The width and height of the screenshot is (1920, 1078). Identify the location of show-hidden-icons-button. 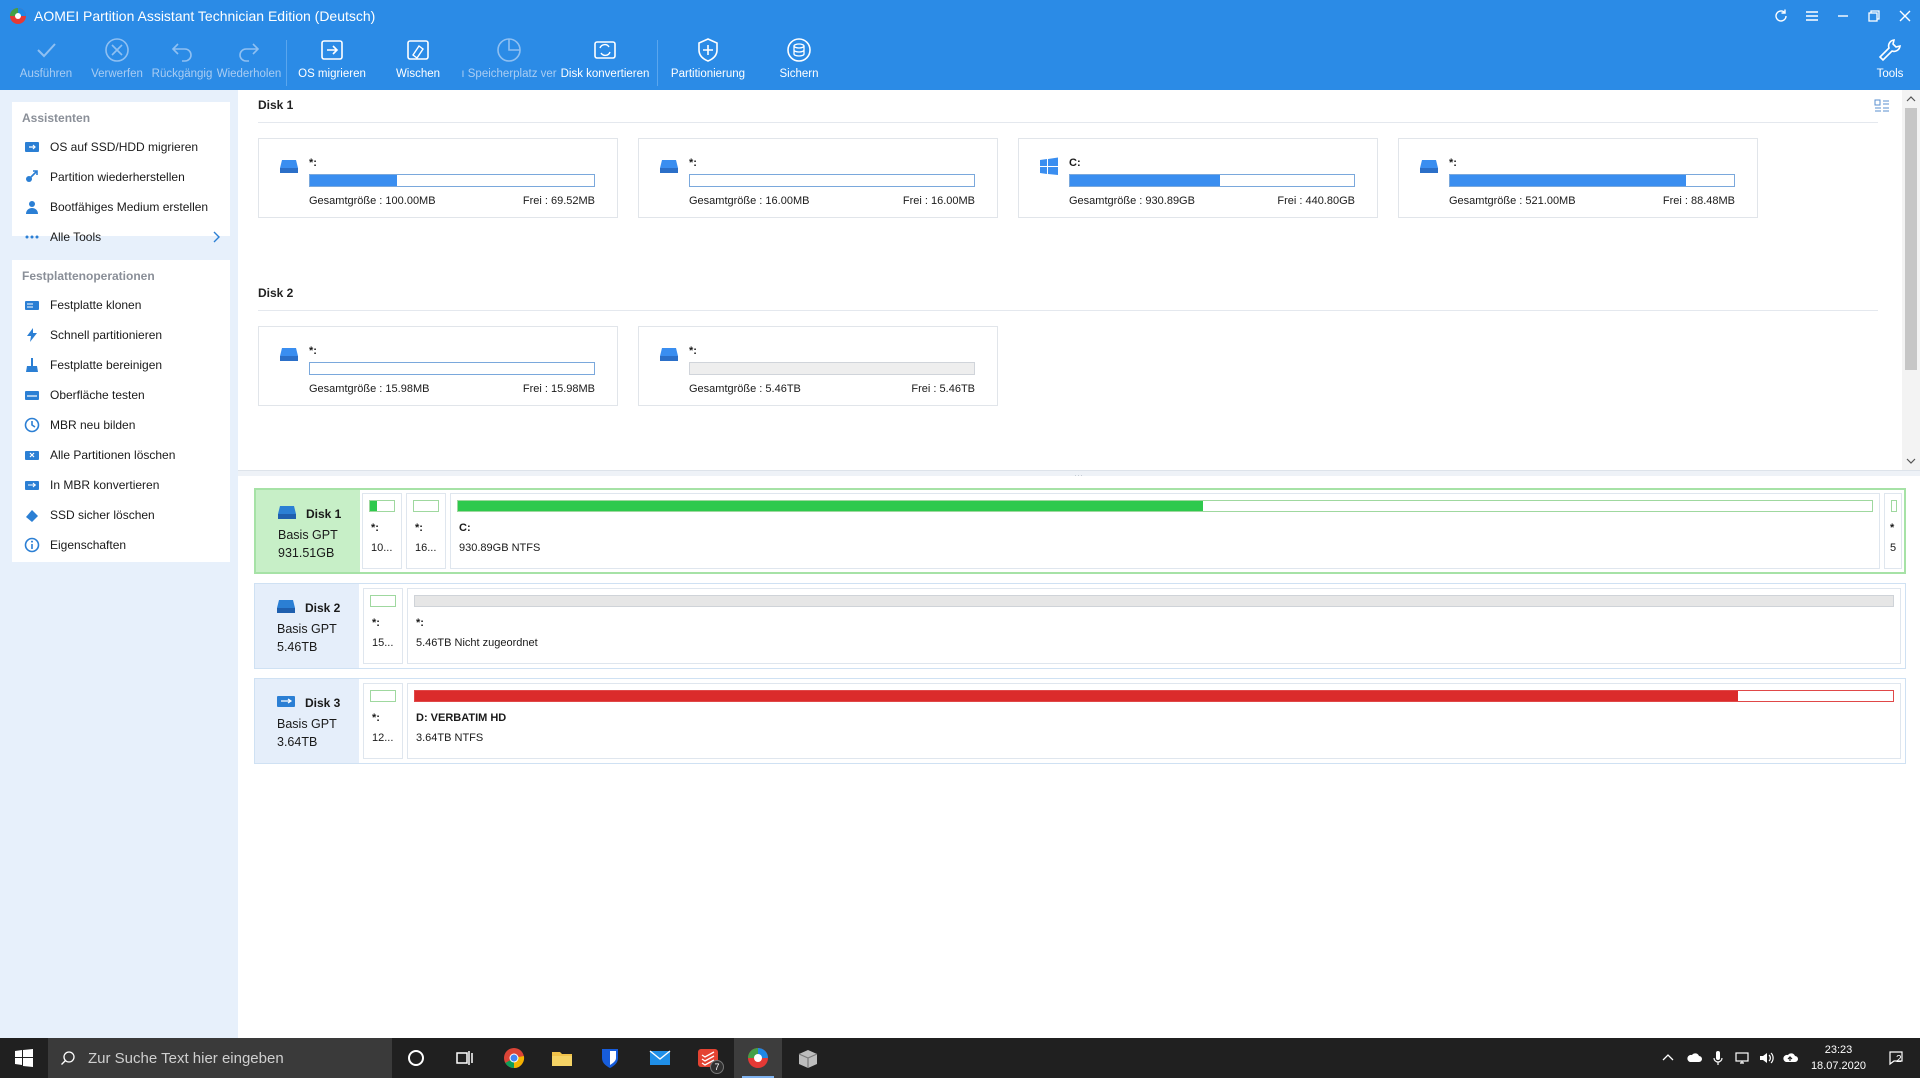
(1668, 1058).